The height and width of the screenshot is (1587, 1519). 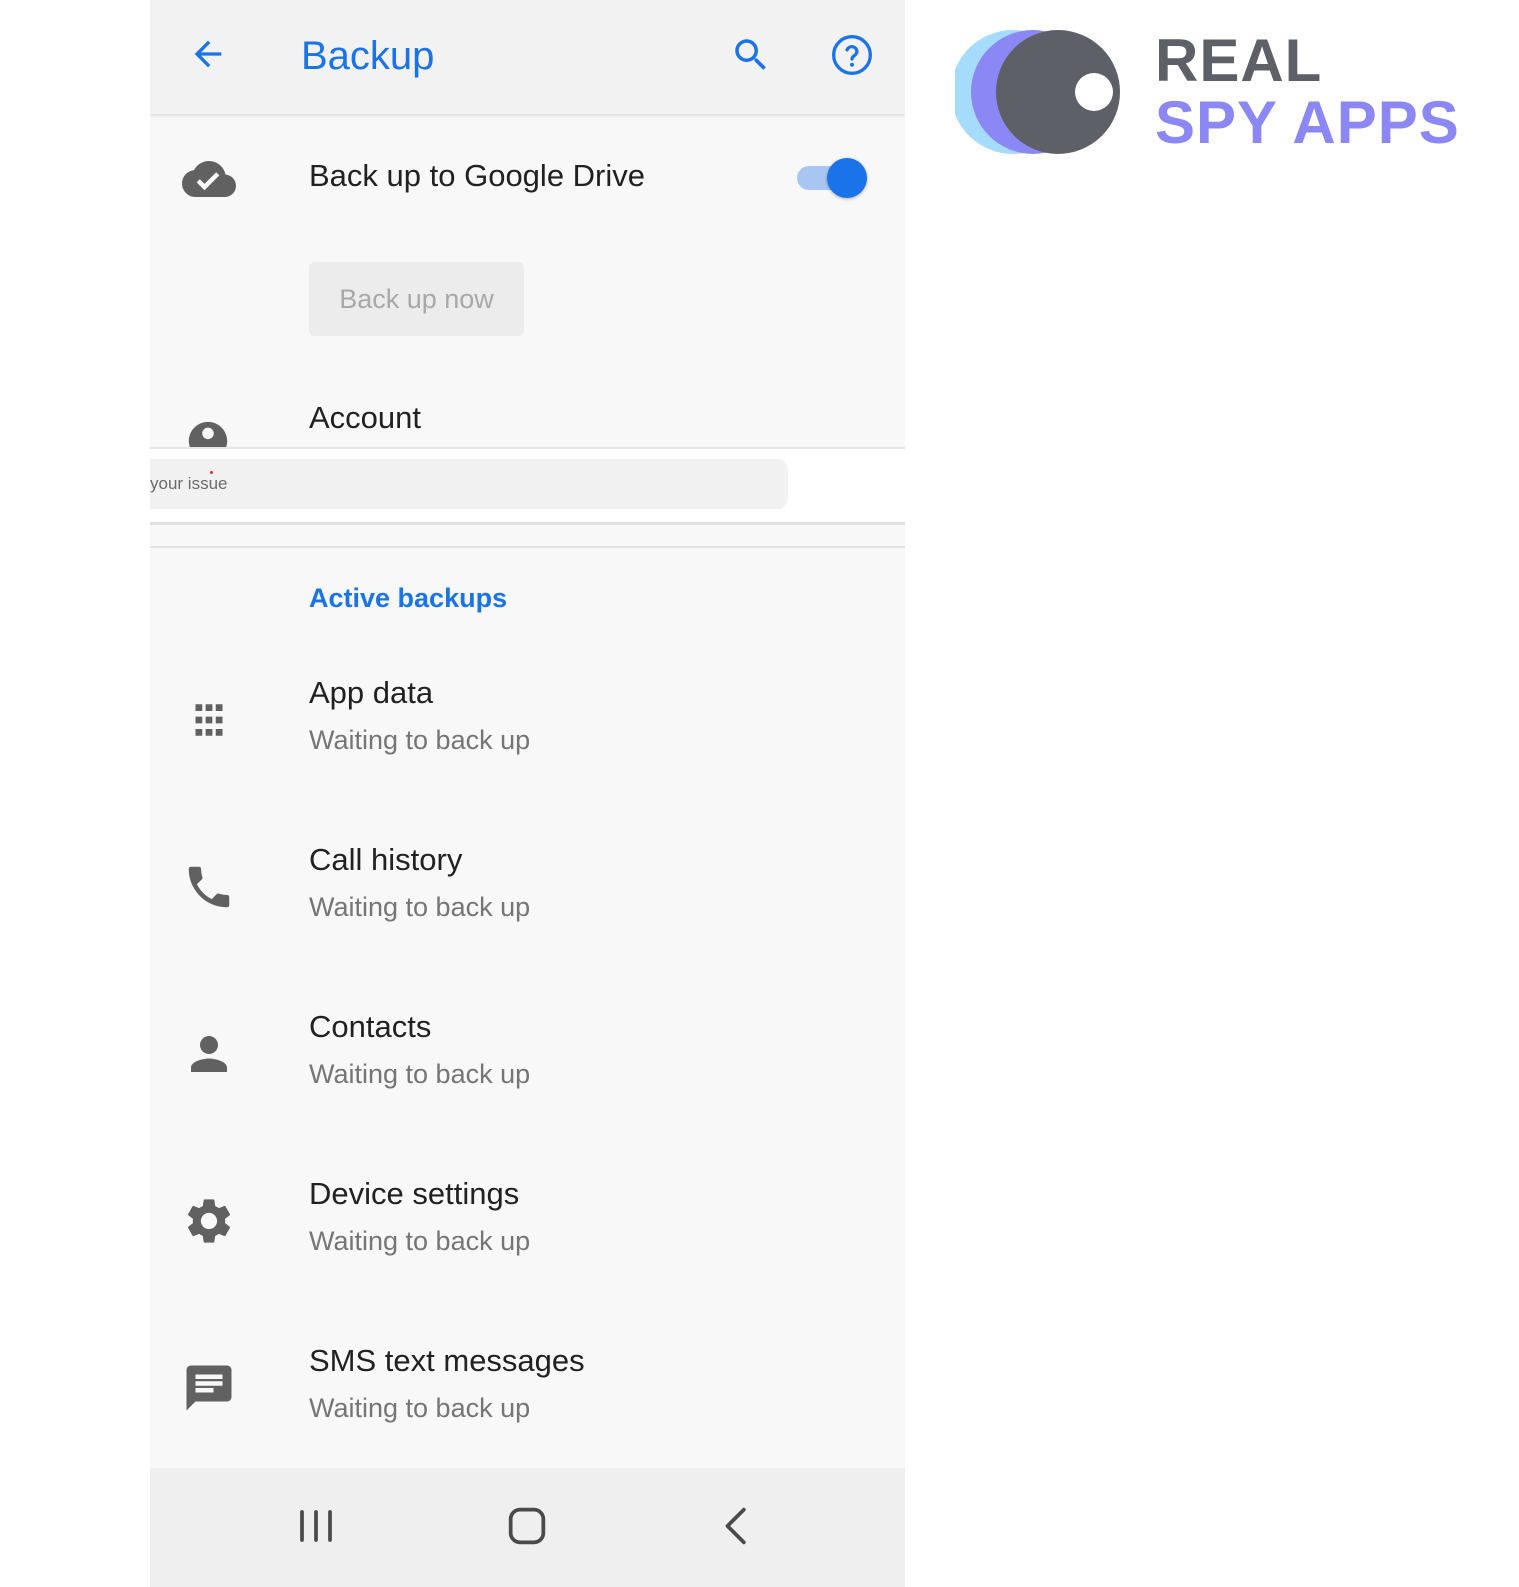 I want to click on brand-word-real: REAL, so click(x=1239, y=60).